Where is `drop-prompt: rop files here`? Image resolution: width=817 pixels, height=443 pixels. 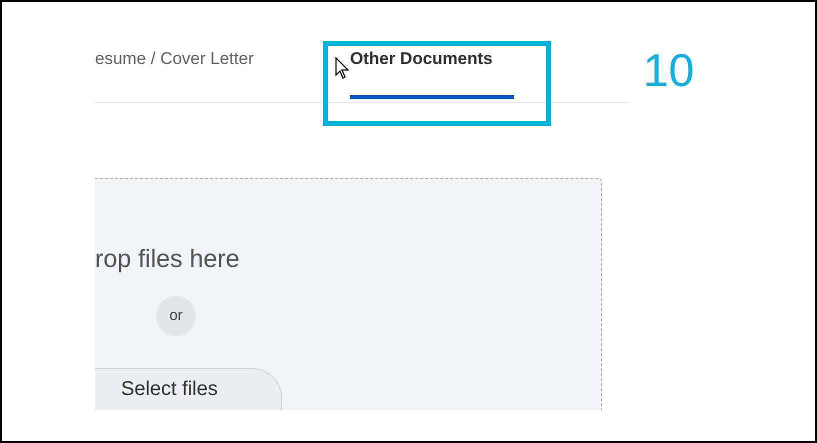
drop-prompt: rop files here is located at coordinates (167, 259).